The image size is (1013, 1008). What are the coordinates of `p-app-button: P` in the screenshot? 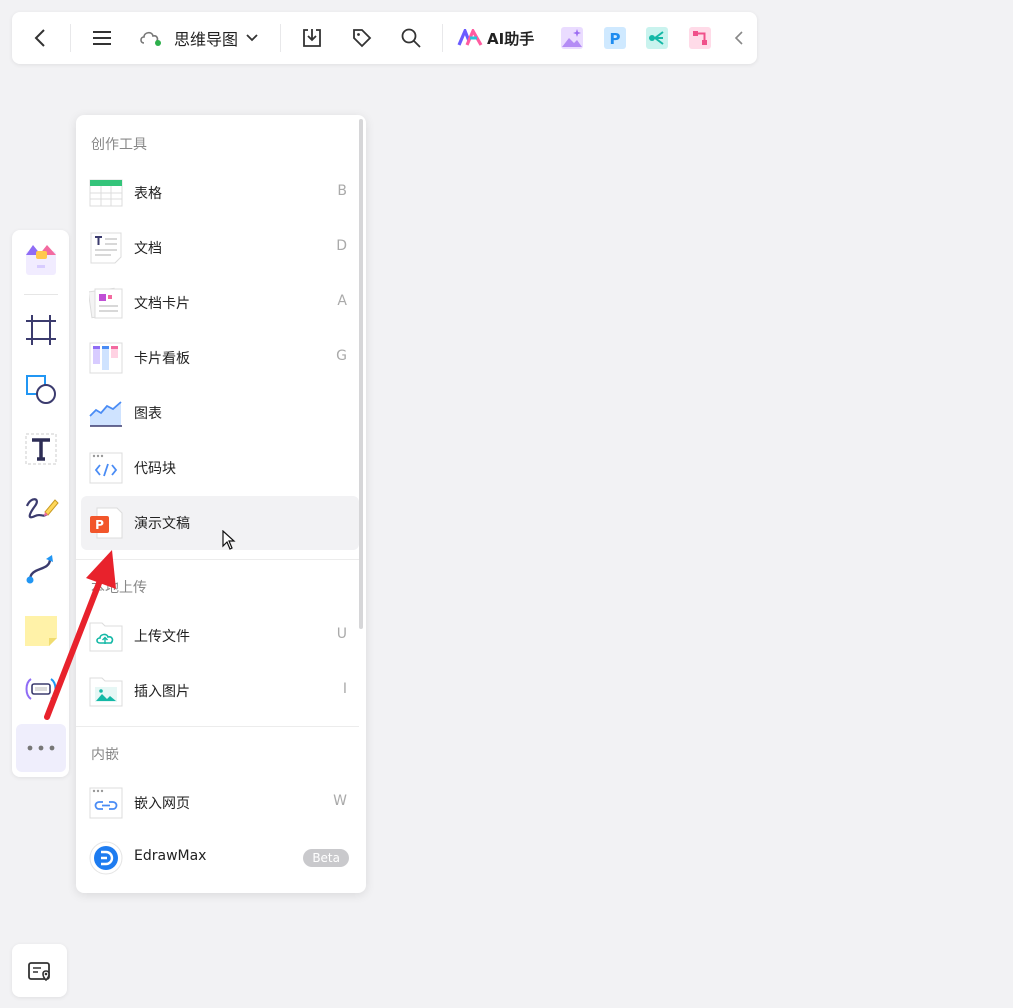 It's located at (615, 38).